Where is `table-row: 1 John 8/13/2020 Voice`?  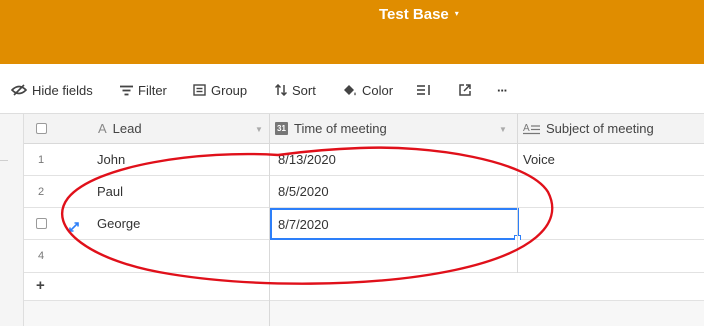 table-row: 1 John 8/13/2020 Voice is located at coordinates (364, 160).